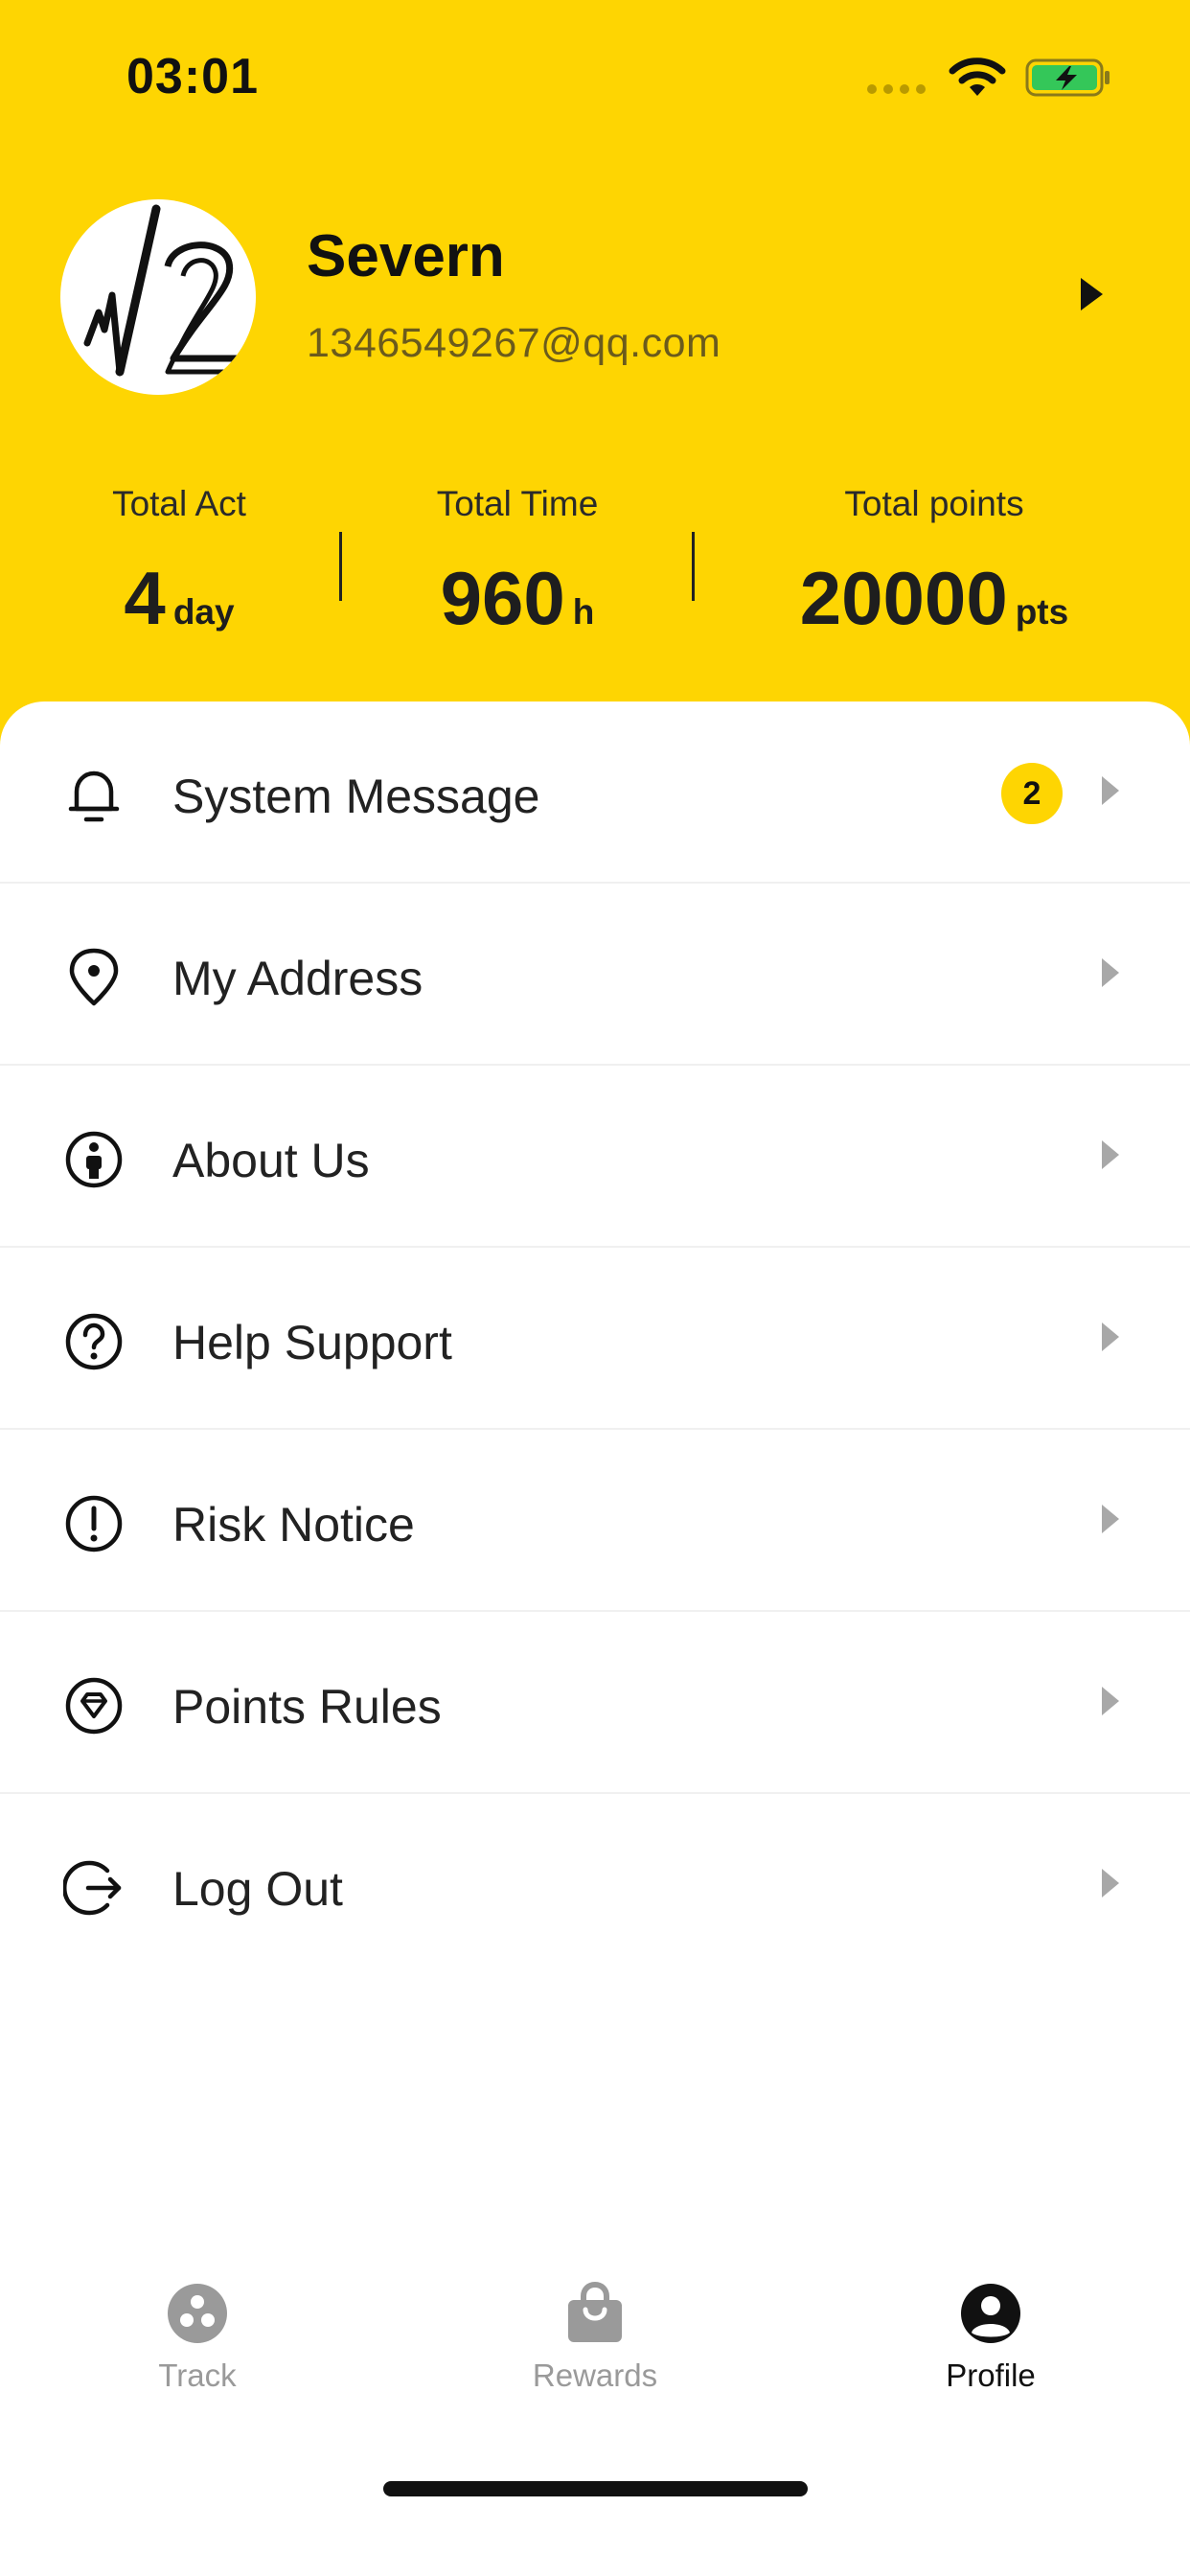 This screenshot has height=2576, width=1190. Describe the element at coordinates (595, 975) in the screenshot. I see `menu-item-my-address: My Address` at that location.